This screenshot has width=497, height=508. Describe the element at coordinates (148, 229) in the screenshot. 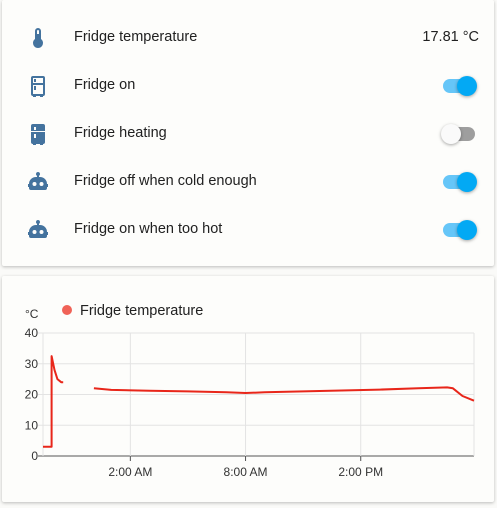

I see `entity-label: Fridge on when too hot` at that location.